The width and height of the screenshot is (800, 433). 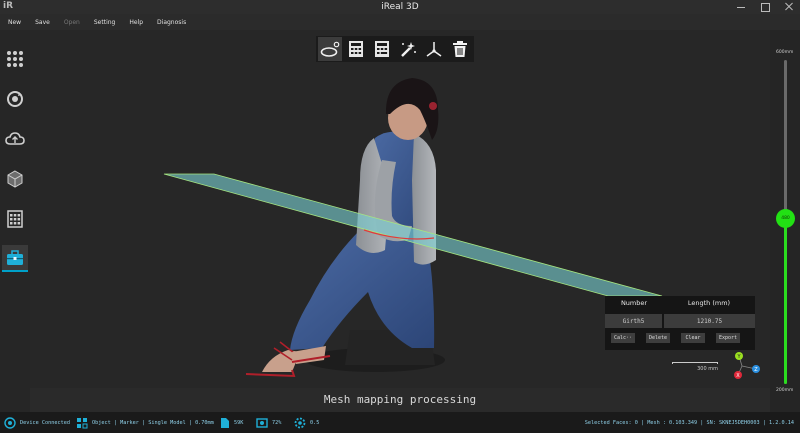 What do you see at coordinates (789, 7) in the screenshot?
I see `close-icon` at bounding box center [789, 7].